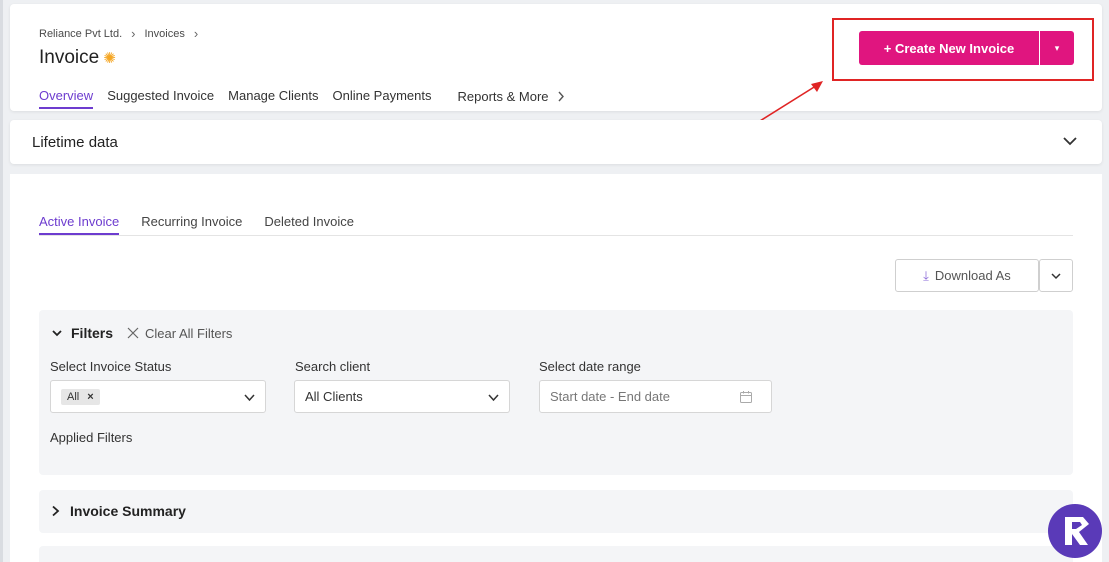 Image resolution: width=1109 pixels, height=562 pixels. Describe the element at coordinates (1, 281) in the screenshot. I see `left-rail` at that location.